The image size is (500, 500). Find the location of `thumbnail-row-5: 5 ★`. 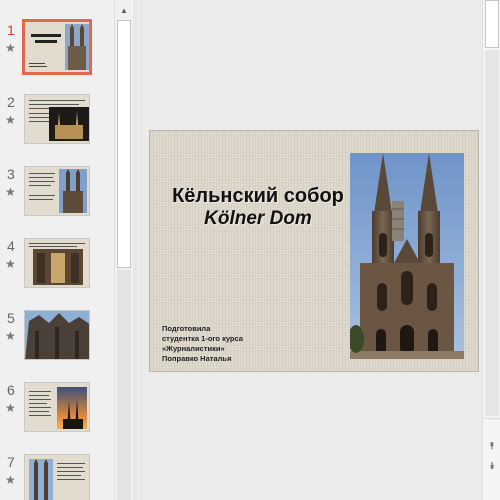

thumbnail-row-5: 5 ★ is located at coordinates (57, 340).